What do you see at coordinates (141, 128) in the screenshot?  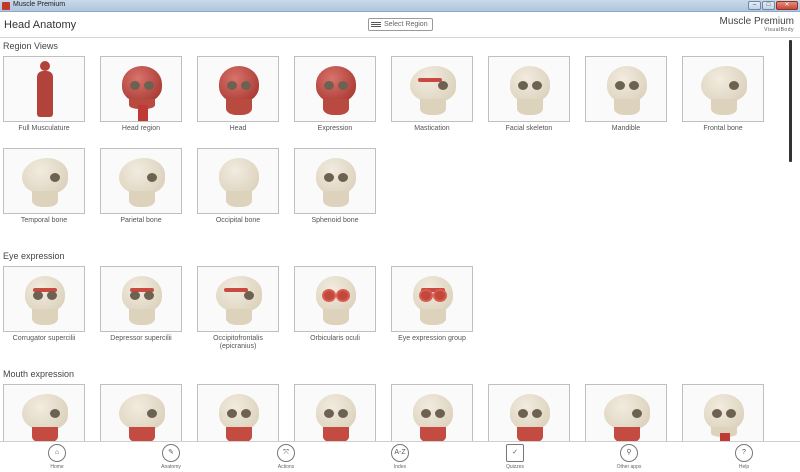 I see `tile-label: Head region` at bounding box center [141, 128].